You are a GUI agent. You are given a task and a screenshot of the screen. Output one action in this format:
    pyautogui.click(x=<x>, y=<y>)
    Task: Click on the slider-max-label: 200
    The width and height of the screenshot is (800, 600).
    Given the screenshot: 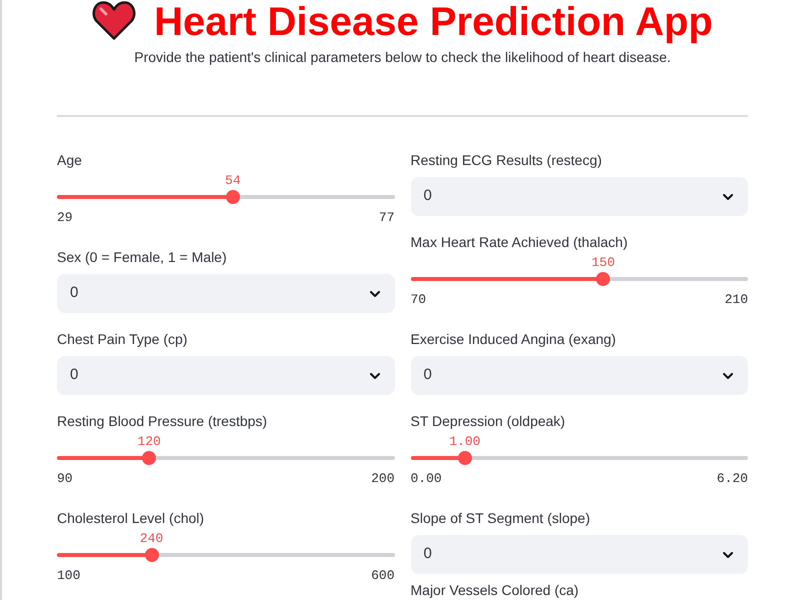 What is the action you would take?
    pyautogui.click(x=382, y=479)
    